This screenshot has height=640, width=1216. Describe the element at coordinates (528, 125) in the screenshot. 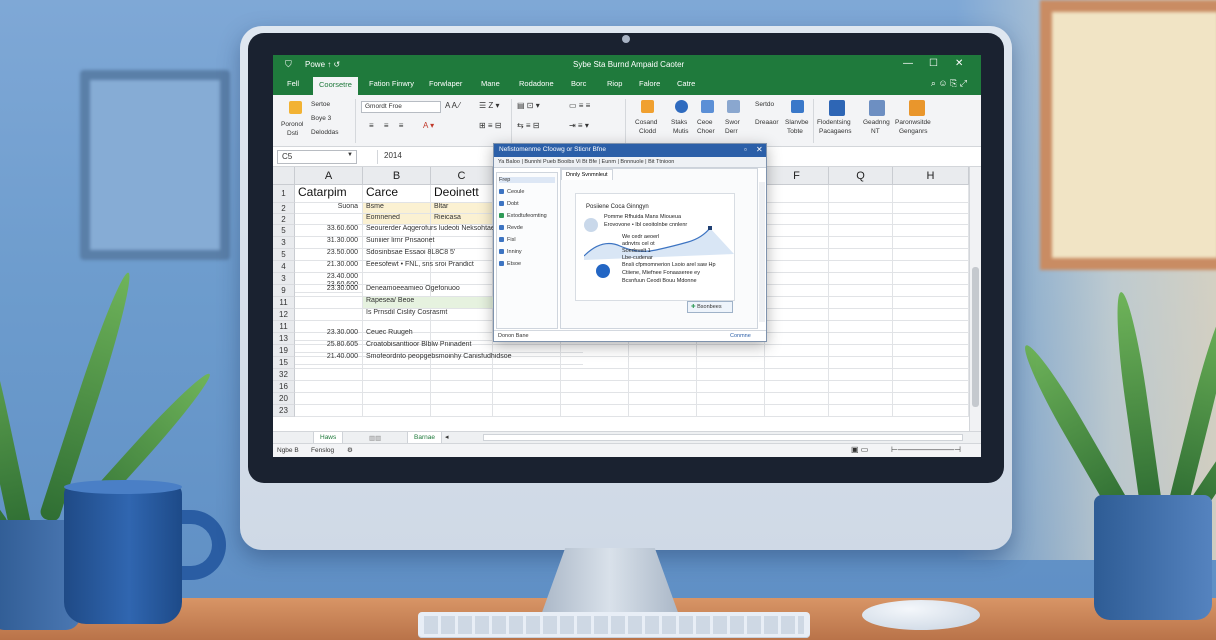

I see `decimal-icons: ⇆ ≡ ⊟` at that location.